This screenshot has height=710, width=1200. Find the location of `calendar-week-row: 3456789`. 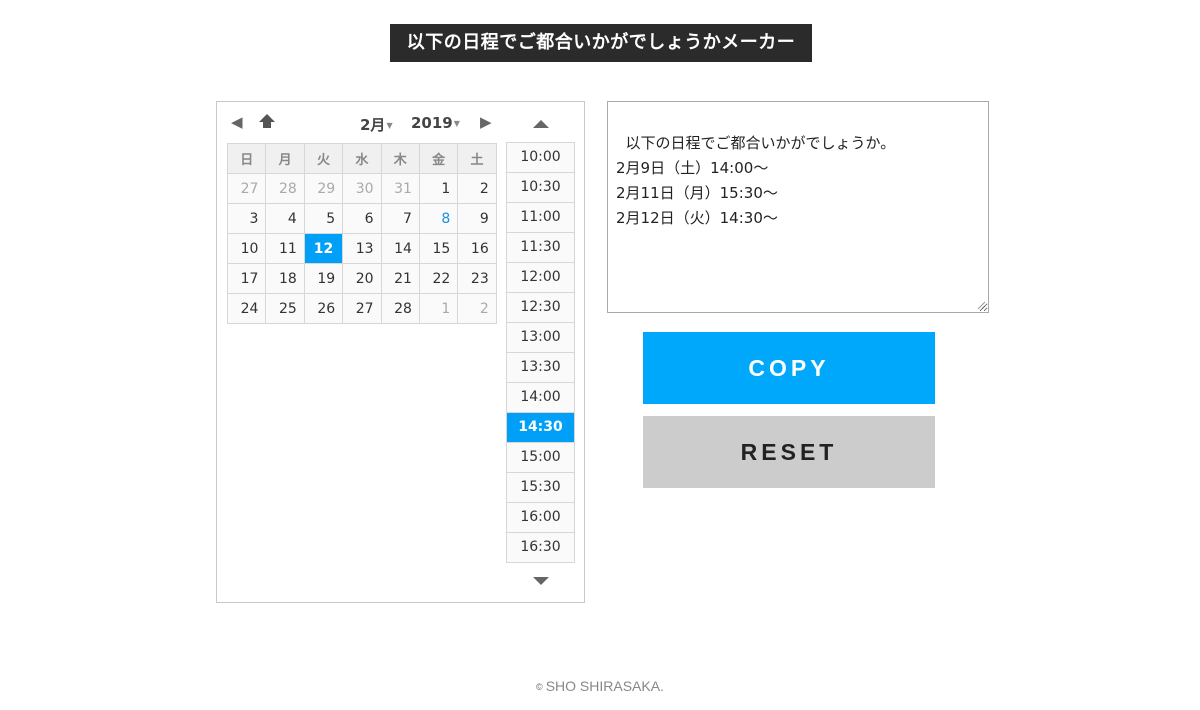

calendar-week-row: 3456789 is located at coordinates (361, 218).